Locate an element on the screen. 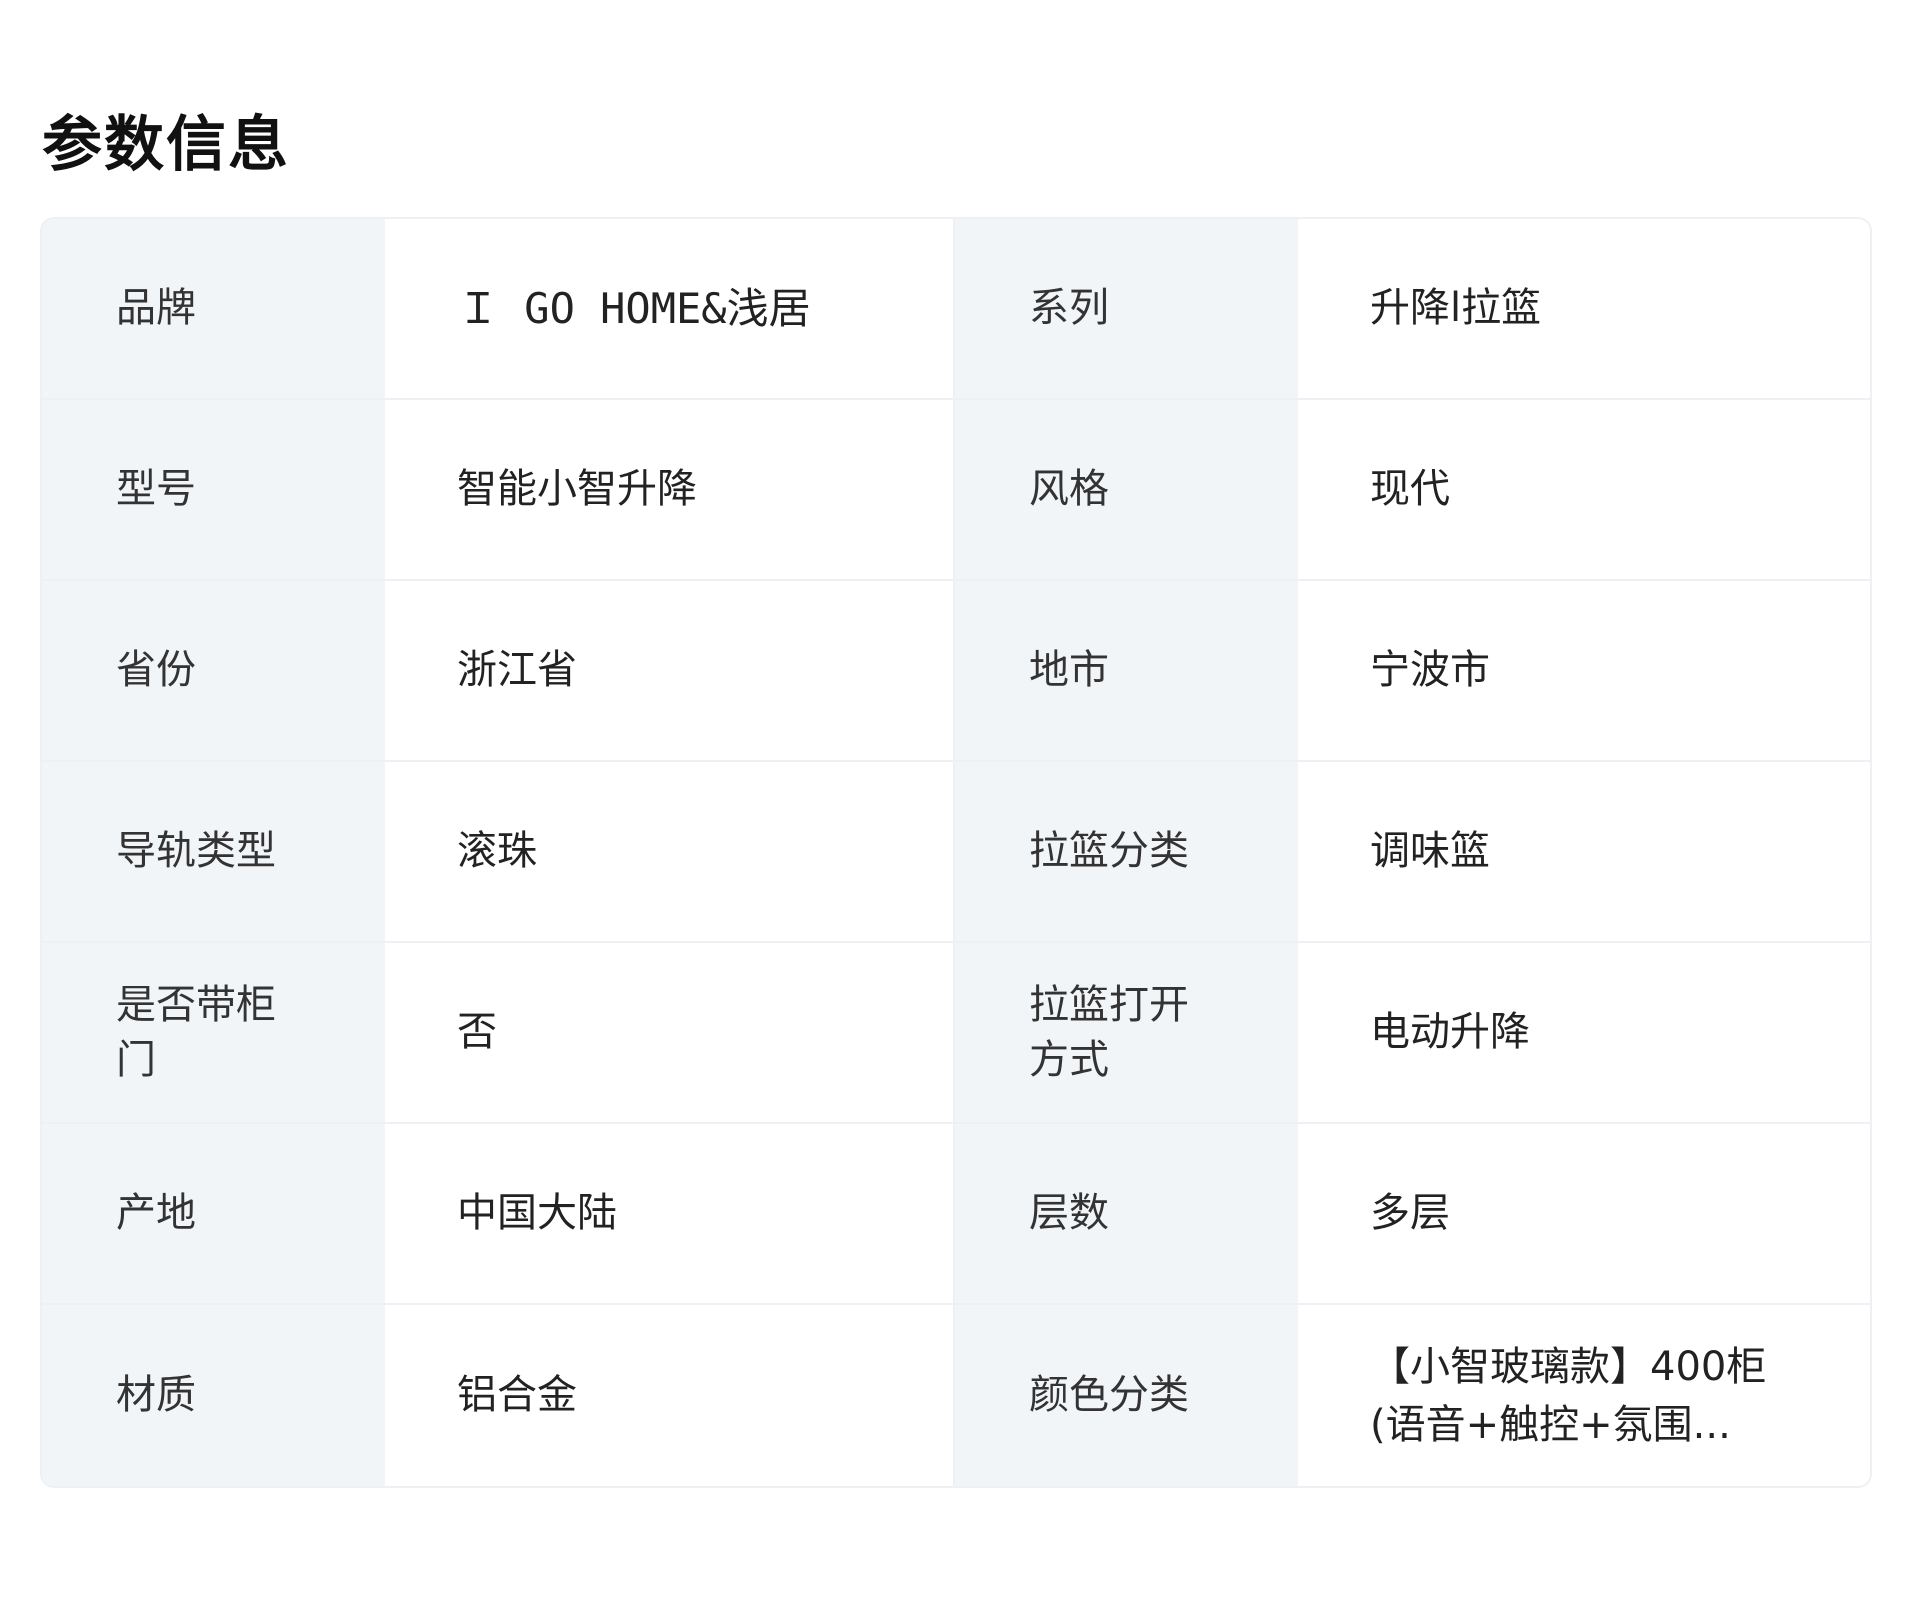  param-value-basket-category: 调味篮 is located at coordinates (1584, 852).